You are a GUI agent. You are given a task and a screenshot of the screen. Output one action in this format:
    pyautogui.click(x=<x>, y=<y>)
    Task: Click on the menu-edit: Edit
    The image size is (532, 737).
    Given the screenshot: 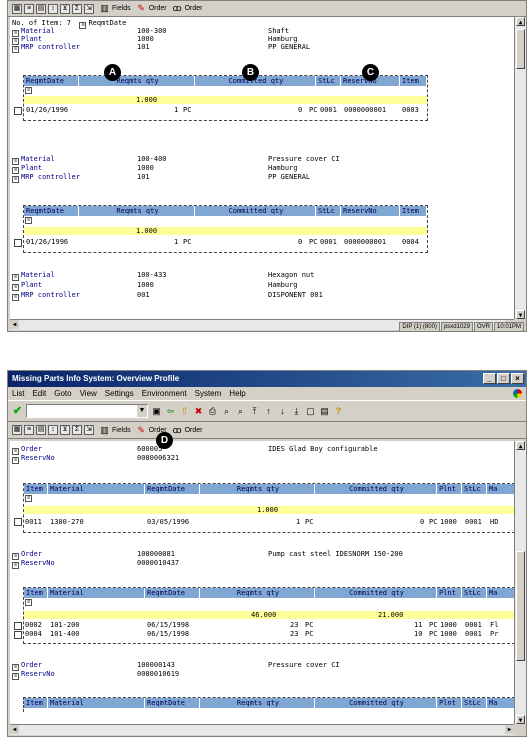 What is the action you would take?
    pyautogui.click(x=39, y=393)
    